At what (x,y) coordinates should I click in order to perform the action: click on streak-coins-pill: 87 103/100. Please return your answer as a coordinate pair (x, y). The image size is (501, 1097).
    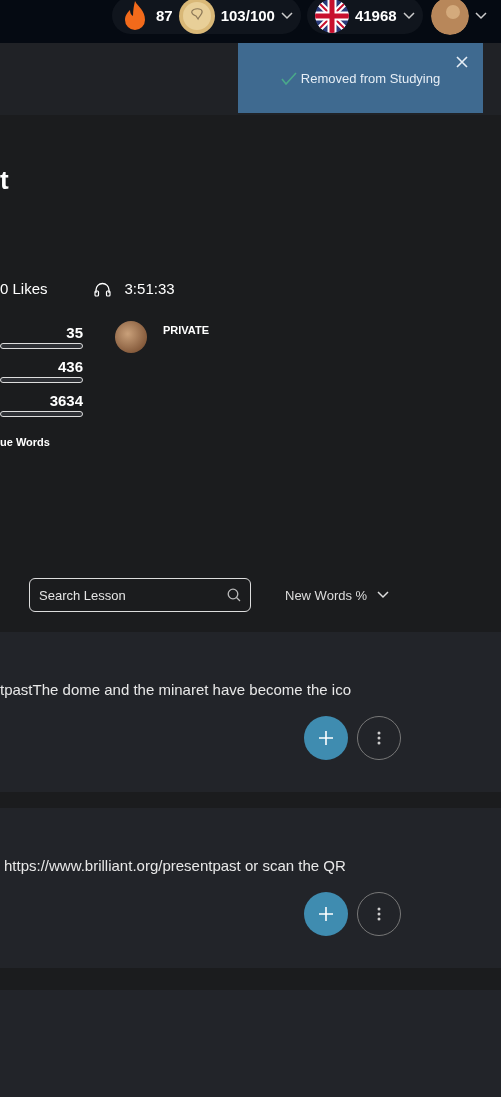
    Looking at the image, I should click on (206, 17).